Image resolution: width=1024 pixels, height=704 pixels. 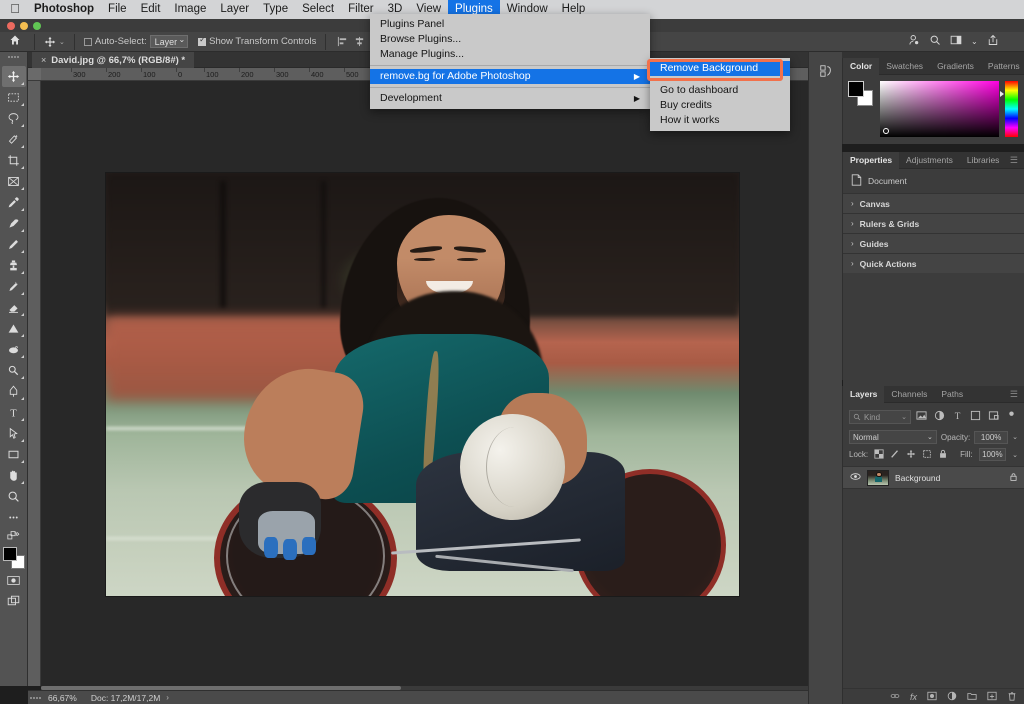 What do you see at coordinates (895, 696) in the screenshot?
I see `link-layers-icon` at bounding box center [895, 696].